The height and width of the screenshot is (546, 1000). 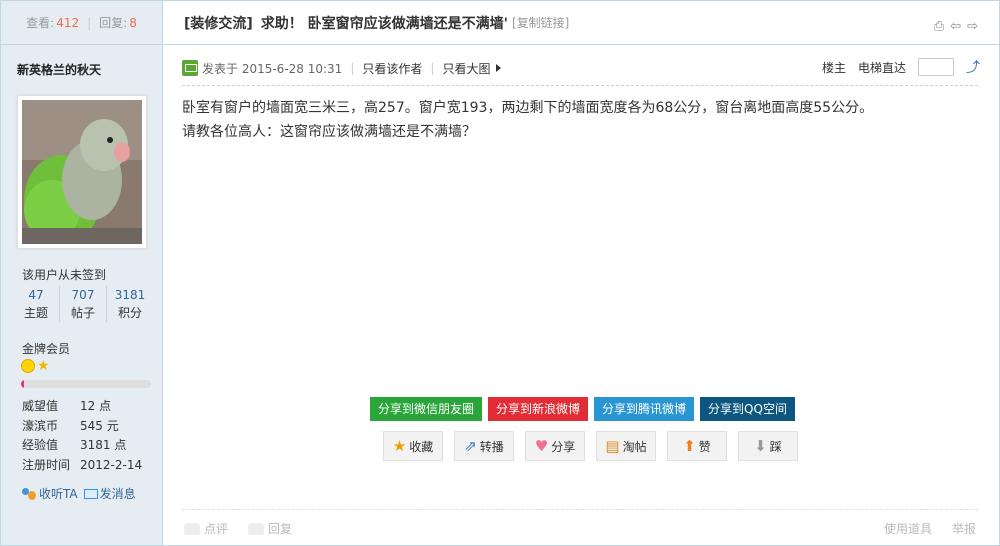 What do you see at coordinates (972, 26) in the screenshot?
I see `next-thread-icon: ⇨` at bounding box center [972, 26].